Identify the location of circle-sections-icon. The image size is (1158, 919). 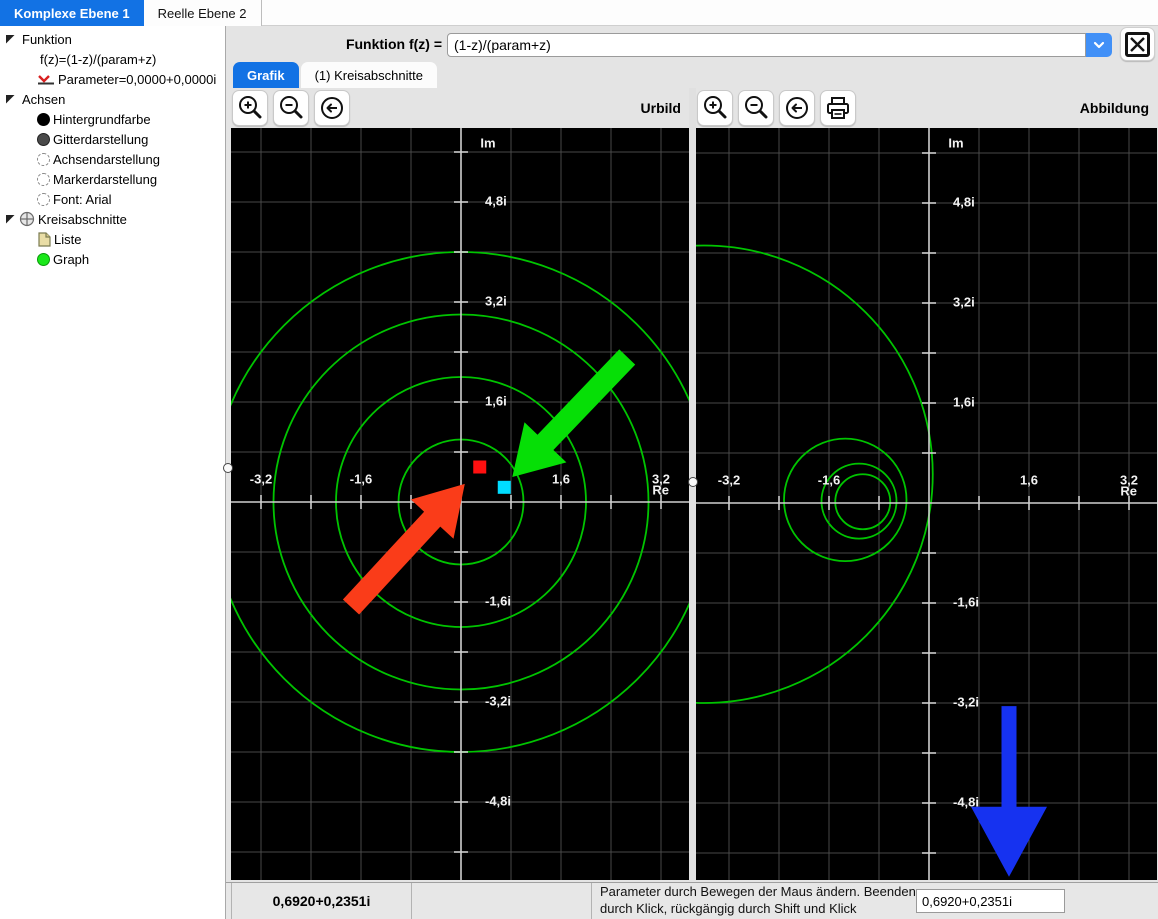
(27, 219).